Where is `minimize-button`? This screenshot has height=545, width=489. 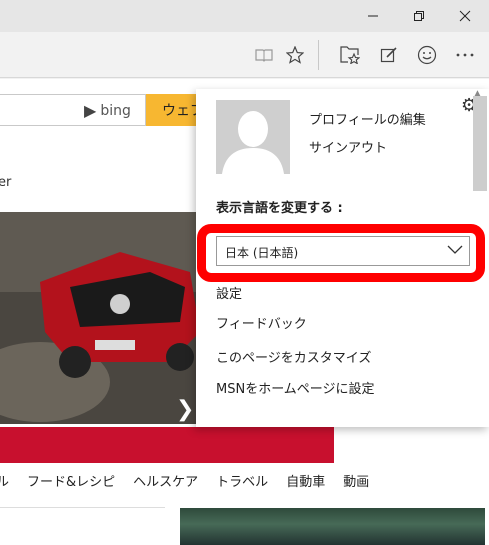
minimize-button is located at coordinates (373, 16).